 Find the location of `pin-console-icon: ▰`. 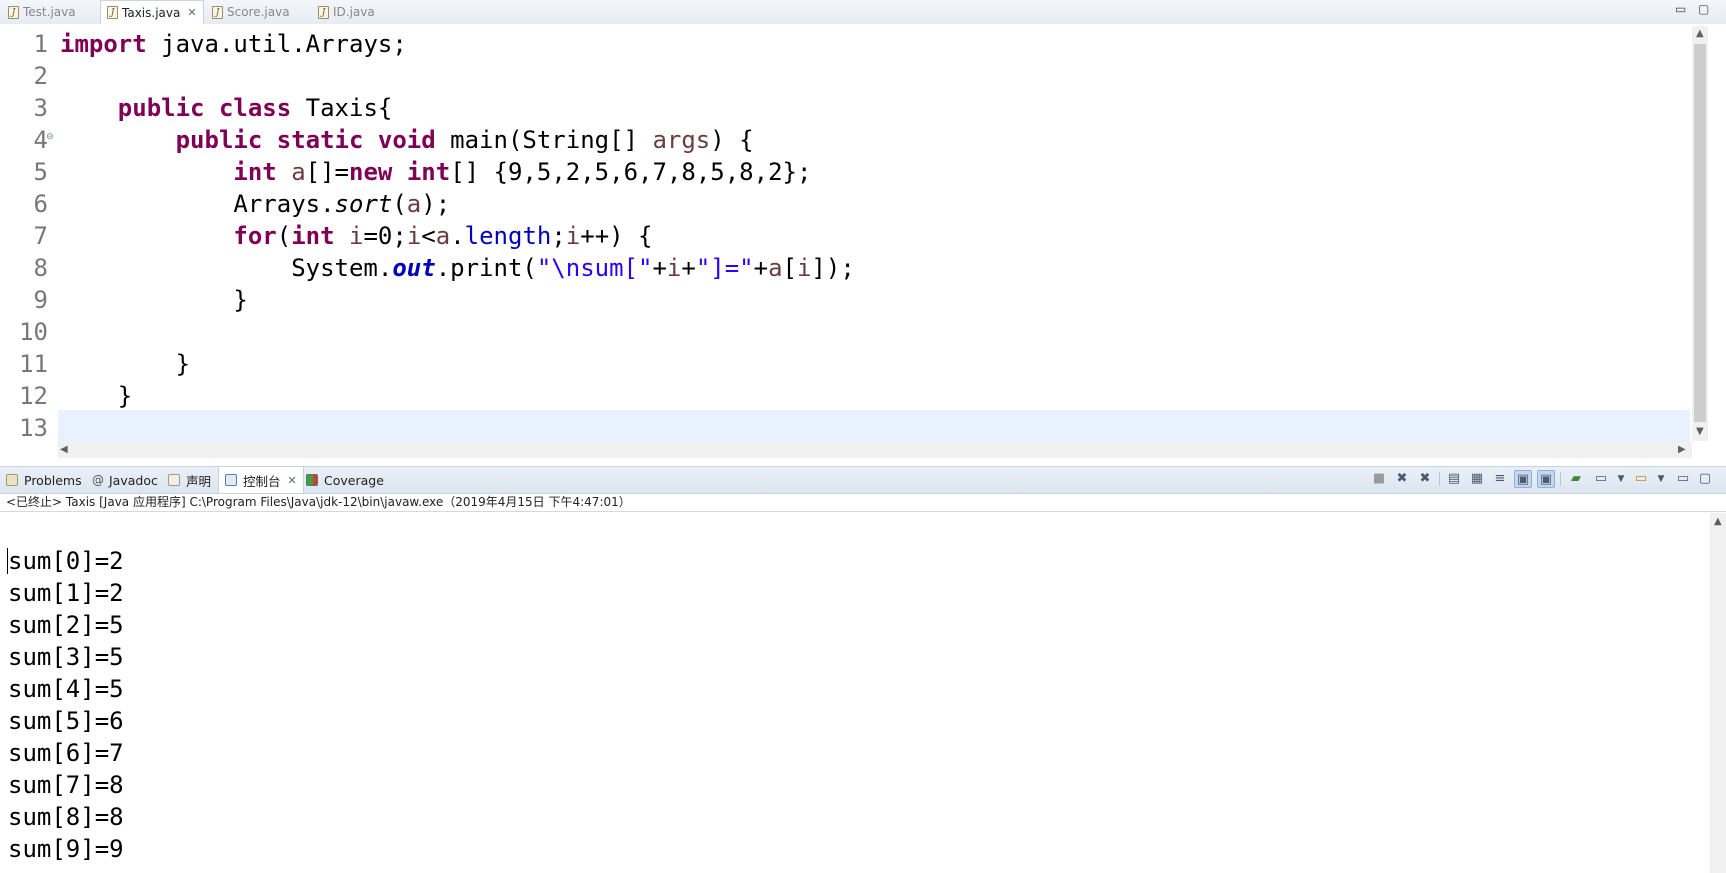

pin-console-icon: ▰ is located at coordinates (1576, 479).